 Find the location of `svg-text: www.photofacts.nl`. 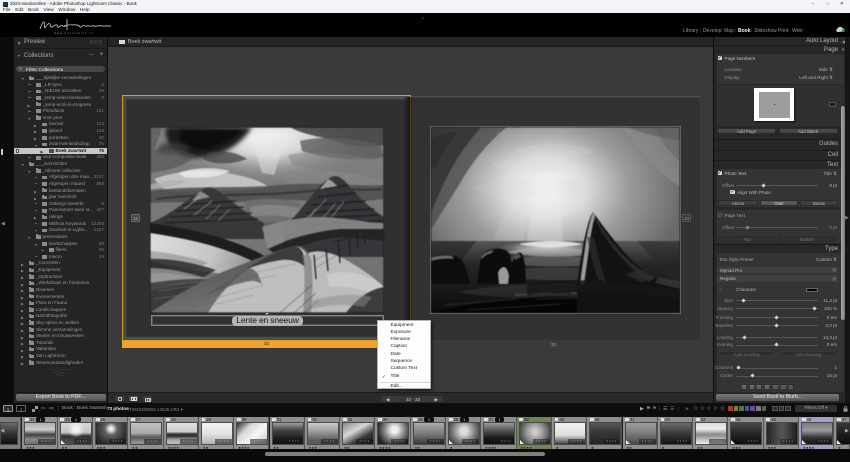

svg-text: www.photofacts.nl is located at coordinates (74, 33).